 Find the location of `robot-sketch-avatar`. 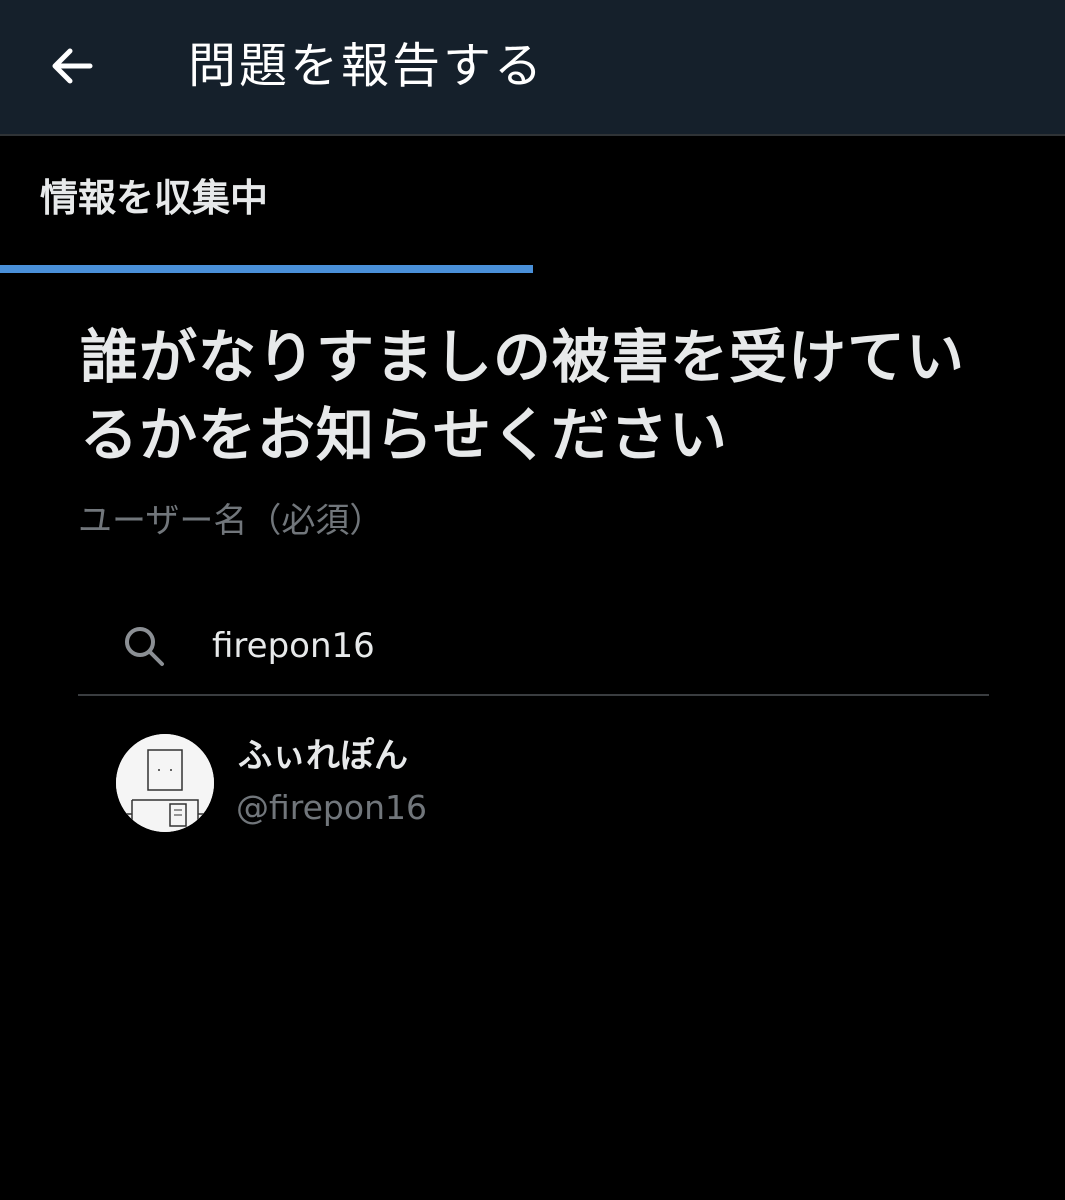

robot-sketch-avatar is located at coordinates (165, 783).